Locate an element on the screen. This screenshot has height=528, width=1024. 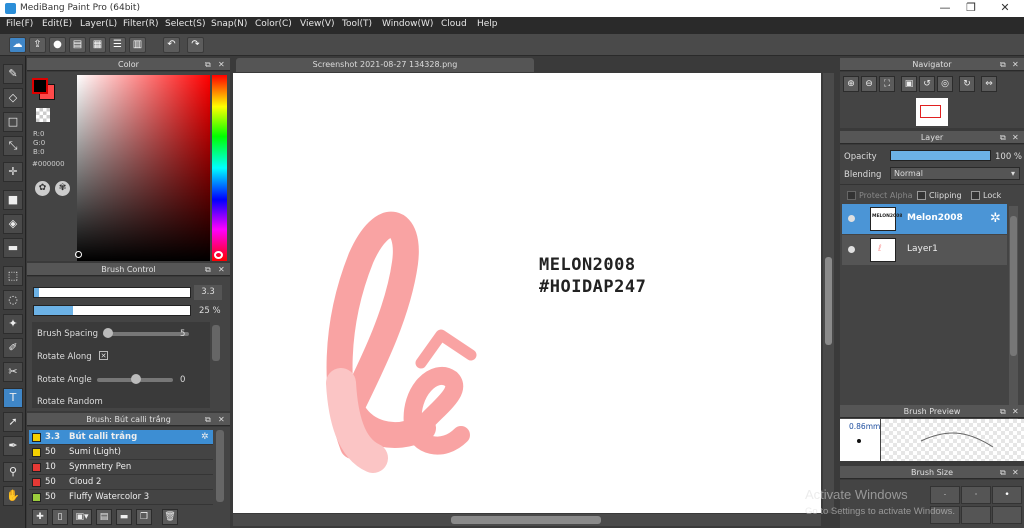
brush-item: 50 Fluffy Watercolor 3 is located at coordinates (121, 497).